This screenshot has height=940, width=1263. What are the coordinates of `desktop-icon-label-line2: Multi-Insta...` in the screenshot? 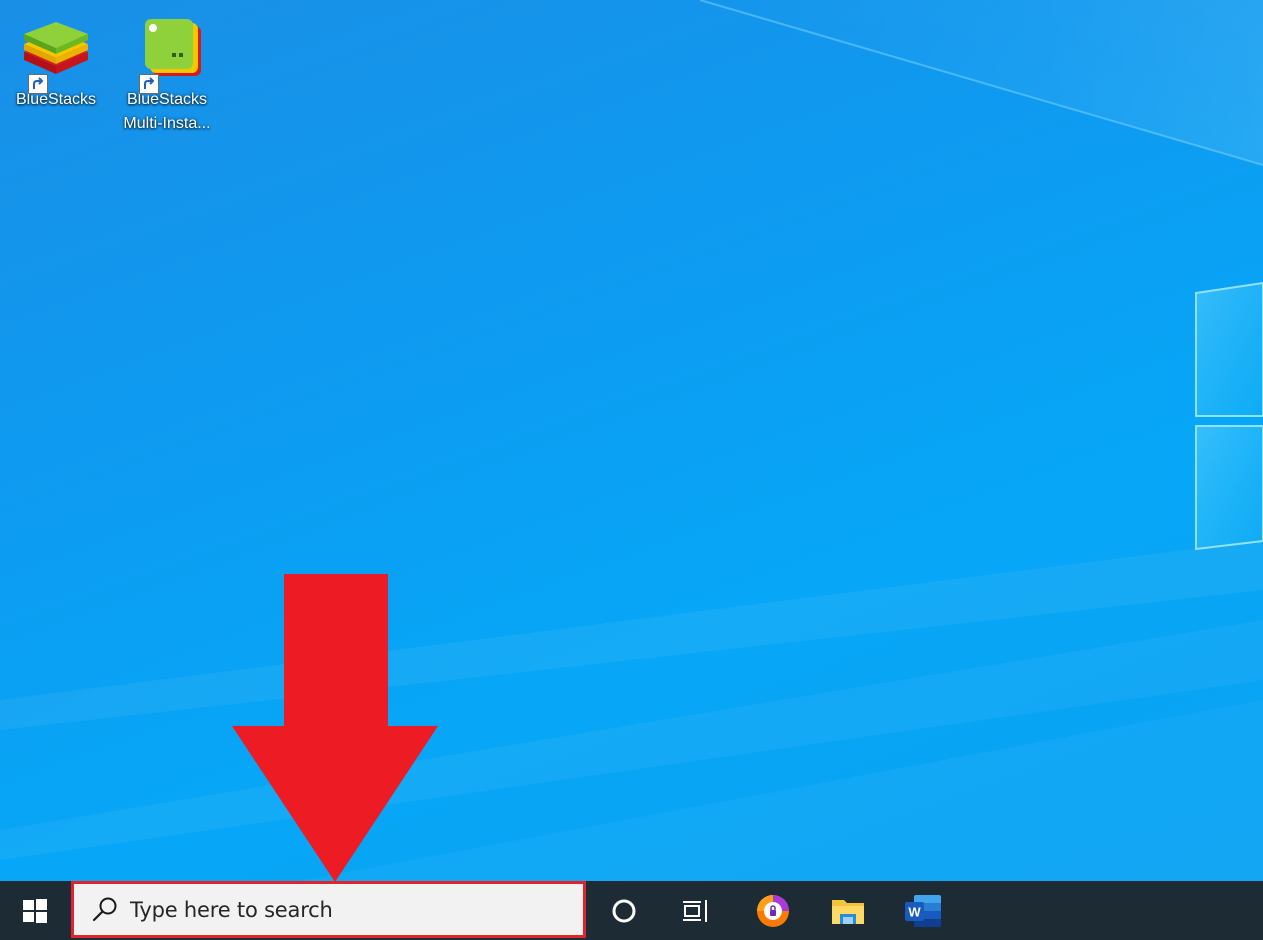 It's located at (167, 124).